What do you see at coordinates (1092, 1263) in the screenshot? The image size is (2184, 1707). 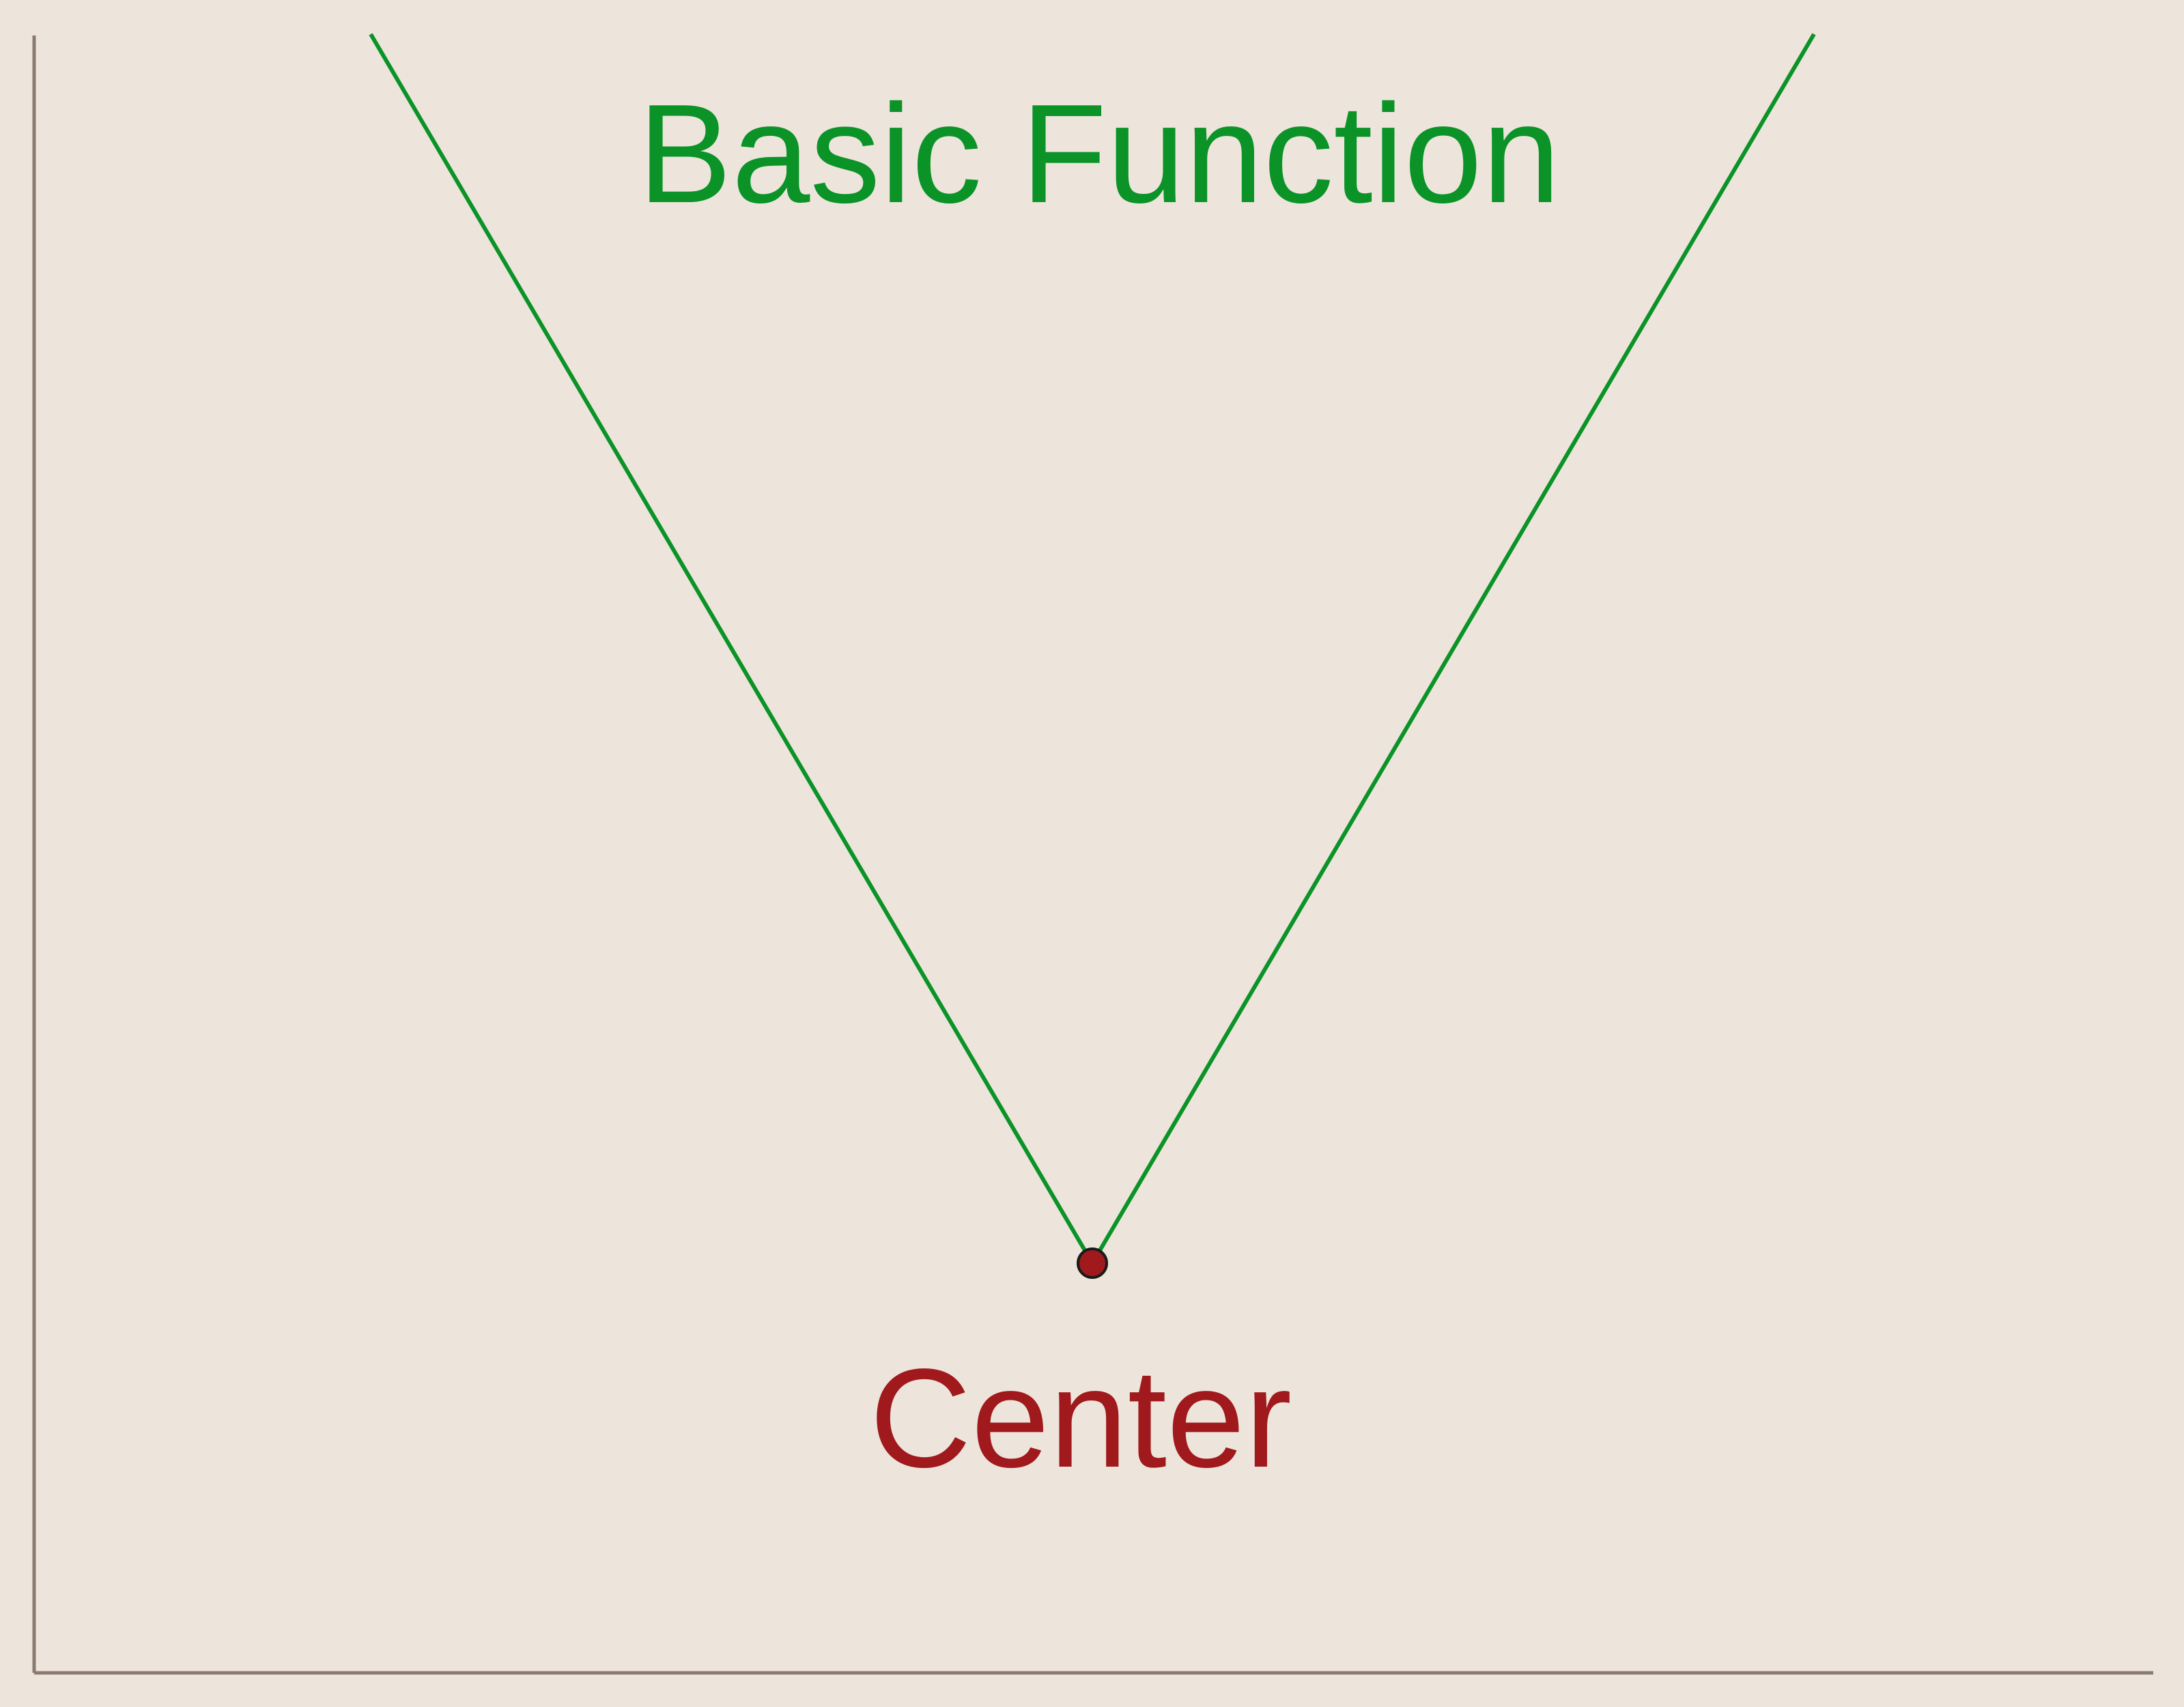 I see `vertex-point` at bounding box center [1092, 1263].